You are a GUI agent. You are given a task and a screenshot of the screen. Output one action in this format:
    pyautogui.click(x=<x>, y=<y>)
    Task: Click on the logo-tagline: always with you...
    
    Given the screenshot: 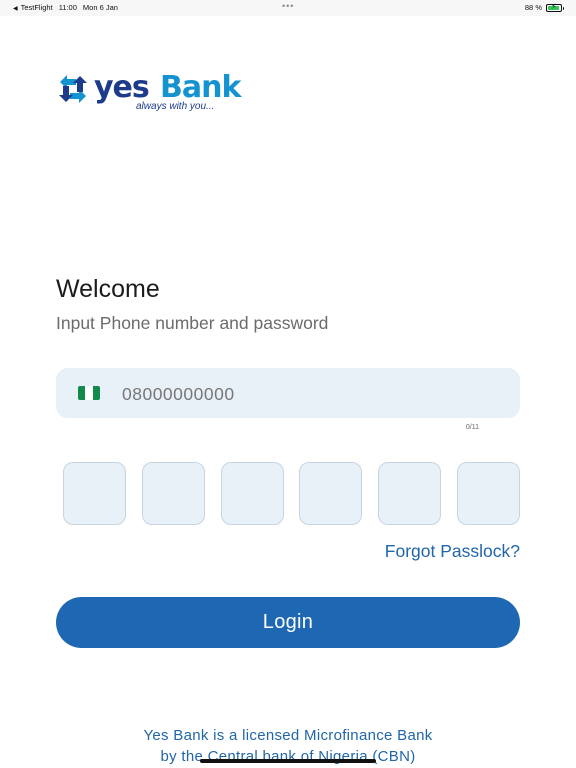 What is the action you would take?
    pyautogui.click(x=175, y=106)
    